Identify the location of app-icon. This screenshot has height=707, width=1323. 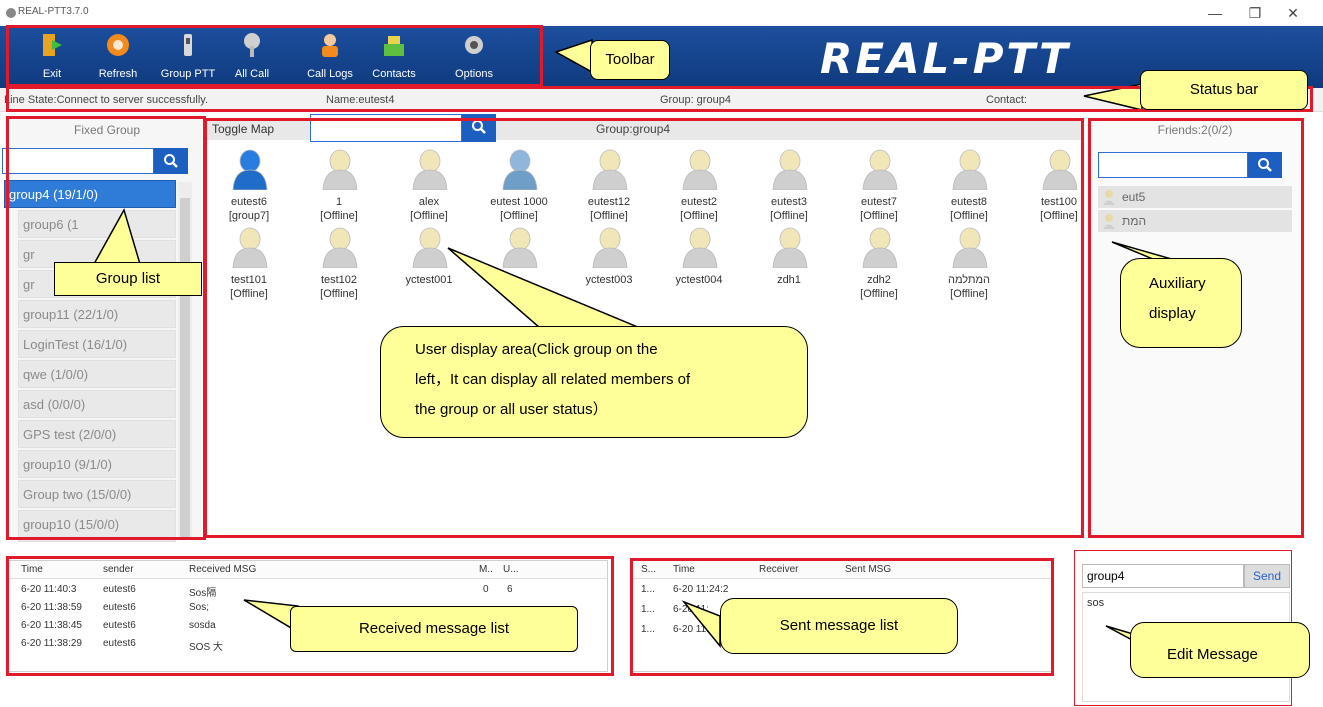
(11, 13).